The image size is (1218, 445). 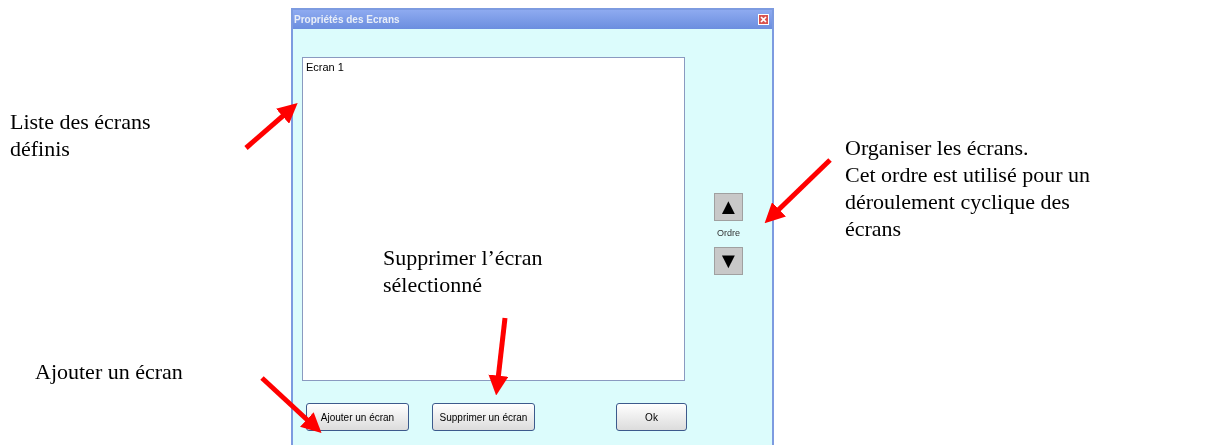 I want to click on annotation-text: Ajouter un écran, so click(x=109, y=371).